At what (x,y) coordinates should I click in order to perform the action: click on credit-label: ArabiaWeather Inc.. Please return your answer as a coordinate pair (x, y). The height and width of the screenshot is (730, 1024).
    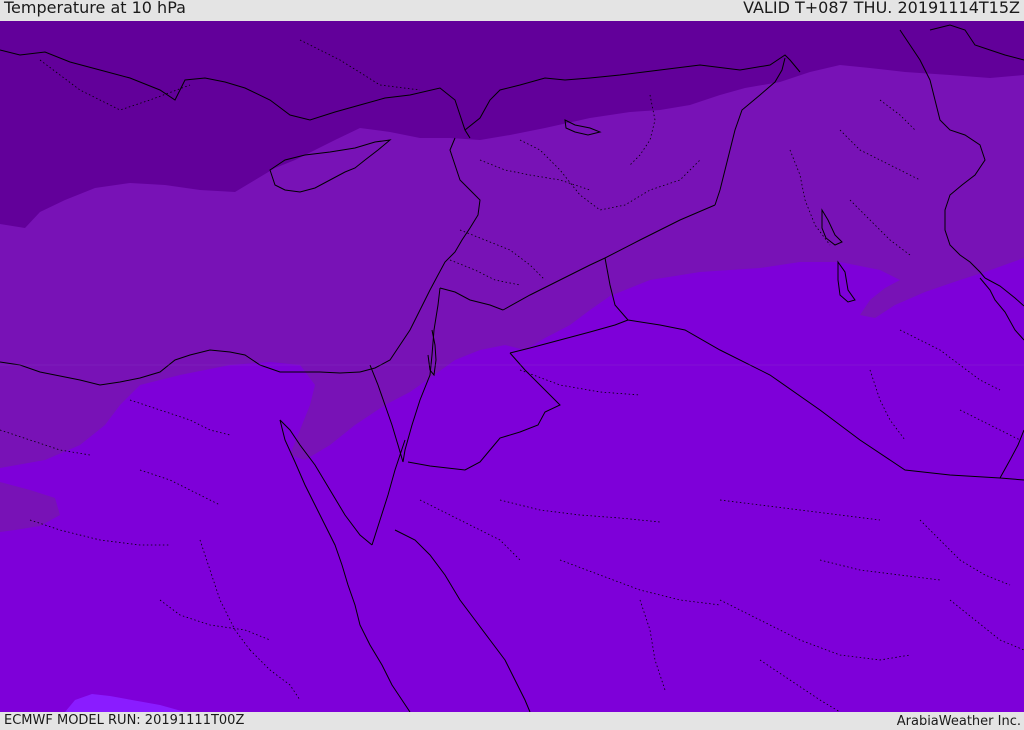
    Looking at the image, I should click on (958, 721).